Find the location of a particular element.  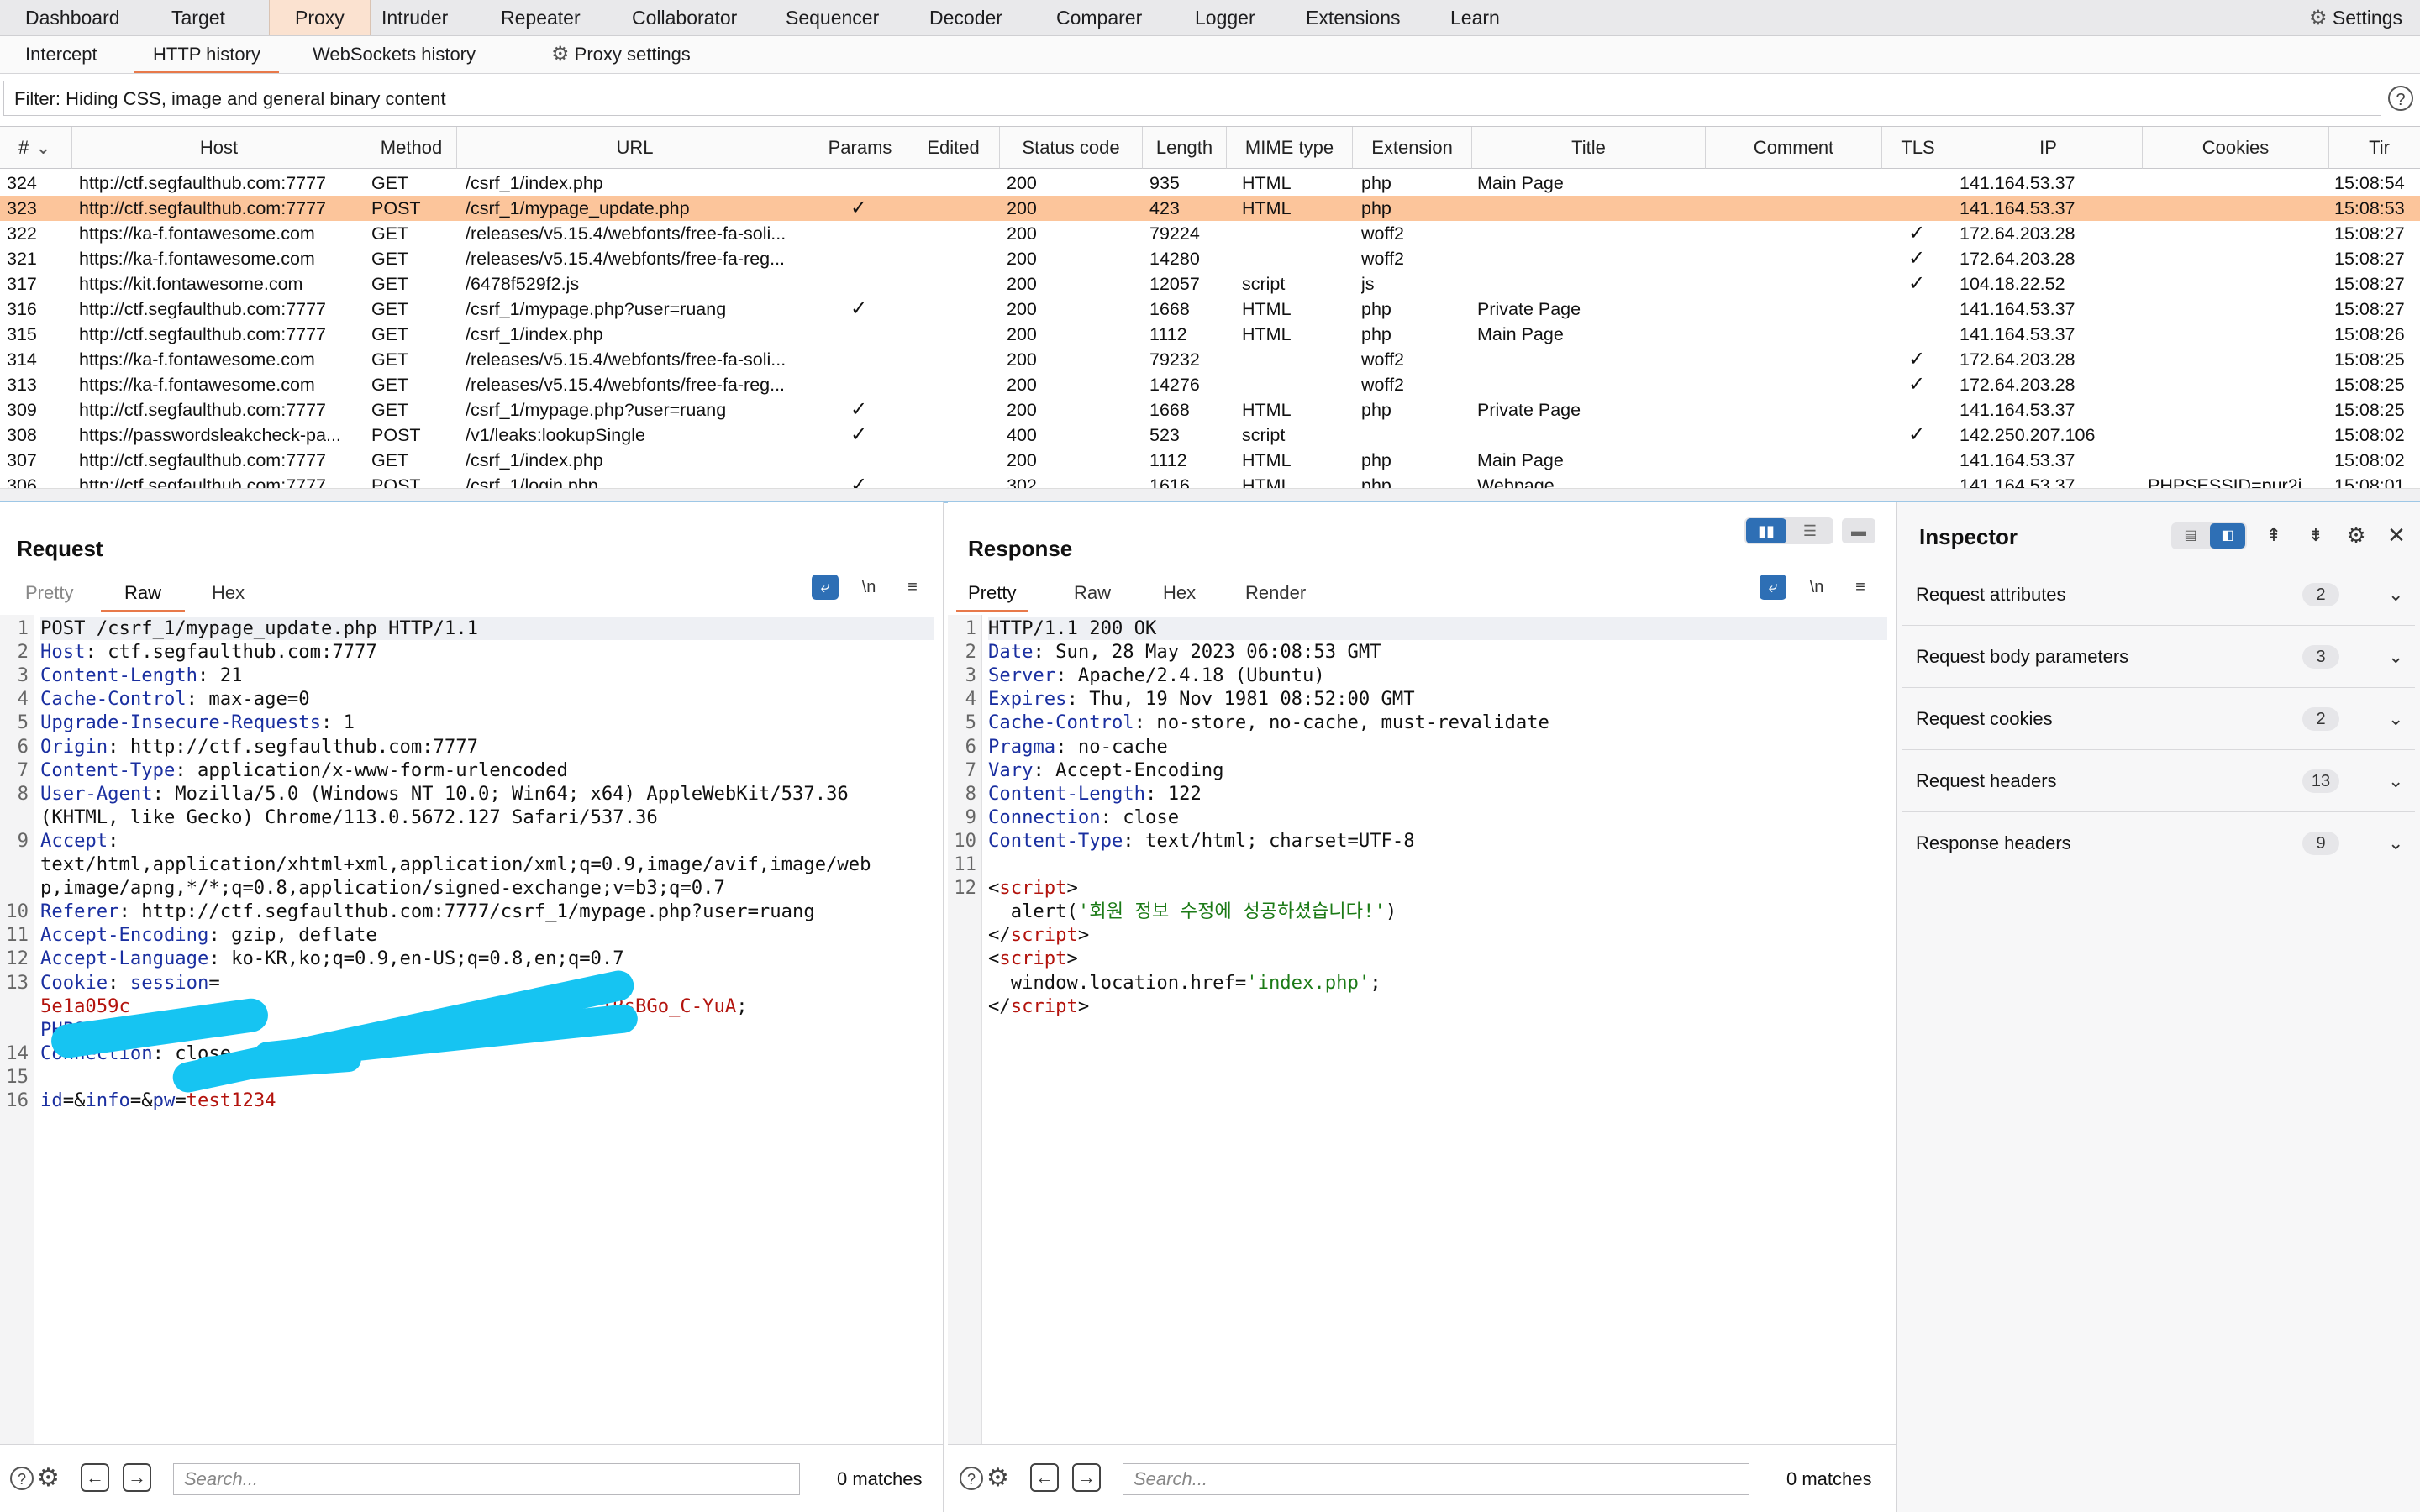

nav-tab-learn: Learn is located at coordinates (1475, 17).